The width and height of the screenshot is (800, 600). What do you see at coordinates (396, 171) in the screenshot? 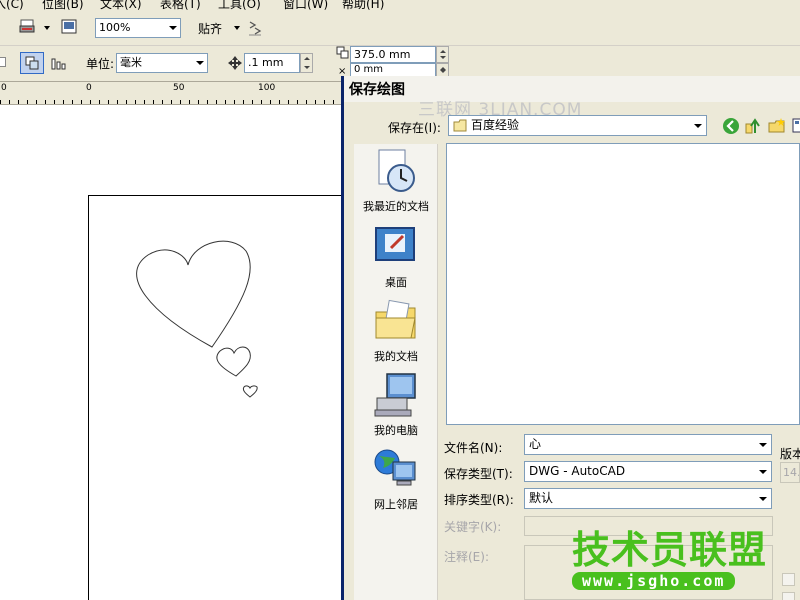
I see `recent-documents-icon` at bounding box center [396, 171].